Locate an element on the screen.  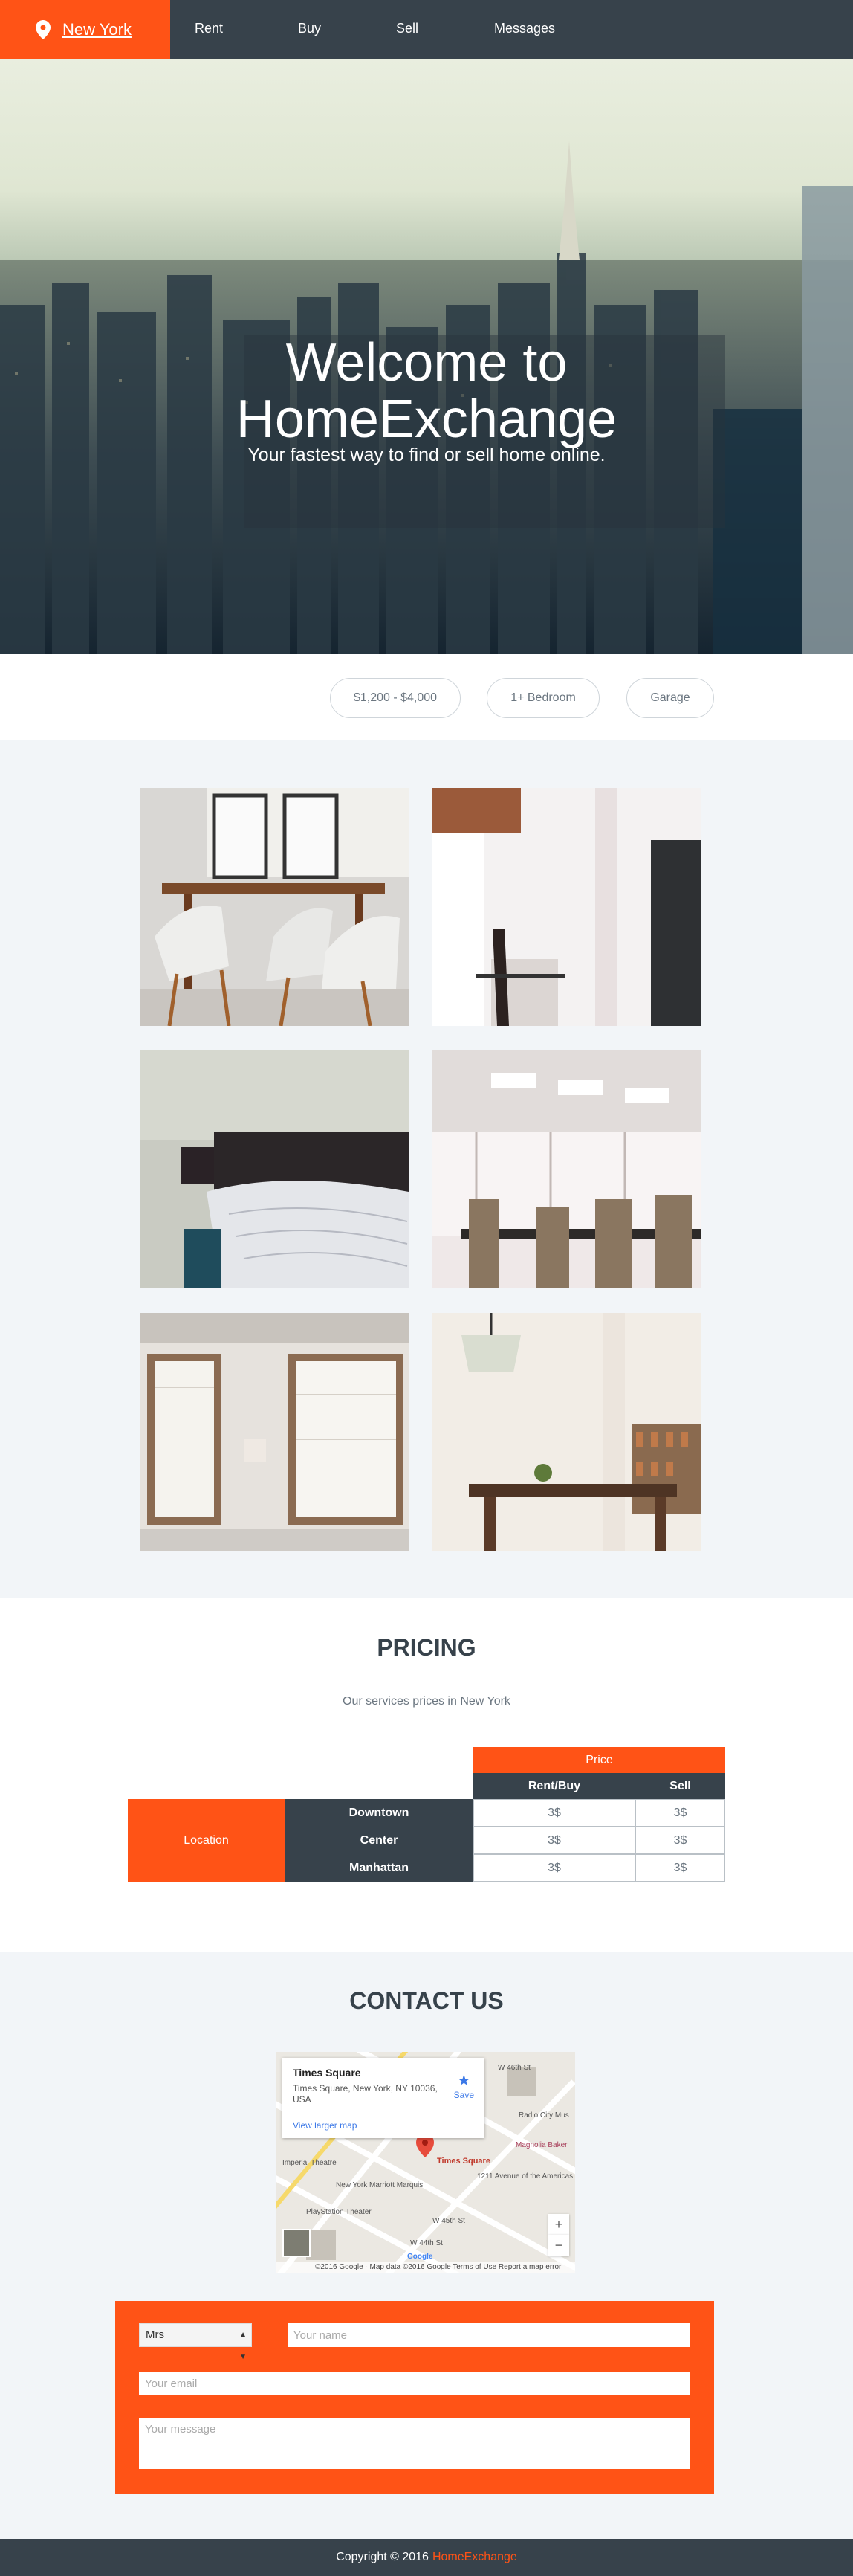
message-textarea is located at coordinates (414, 2443).